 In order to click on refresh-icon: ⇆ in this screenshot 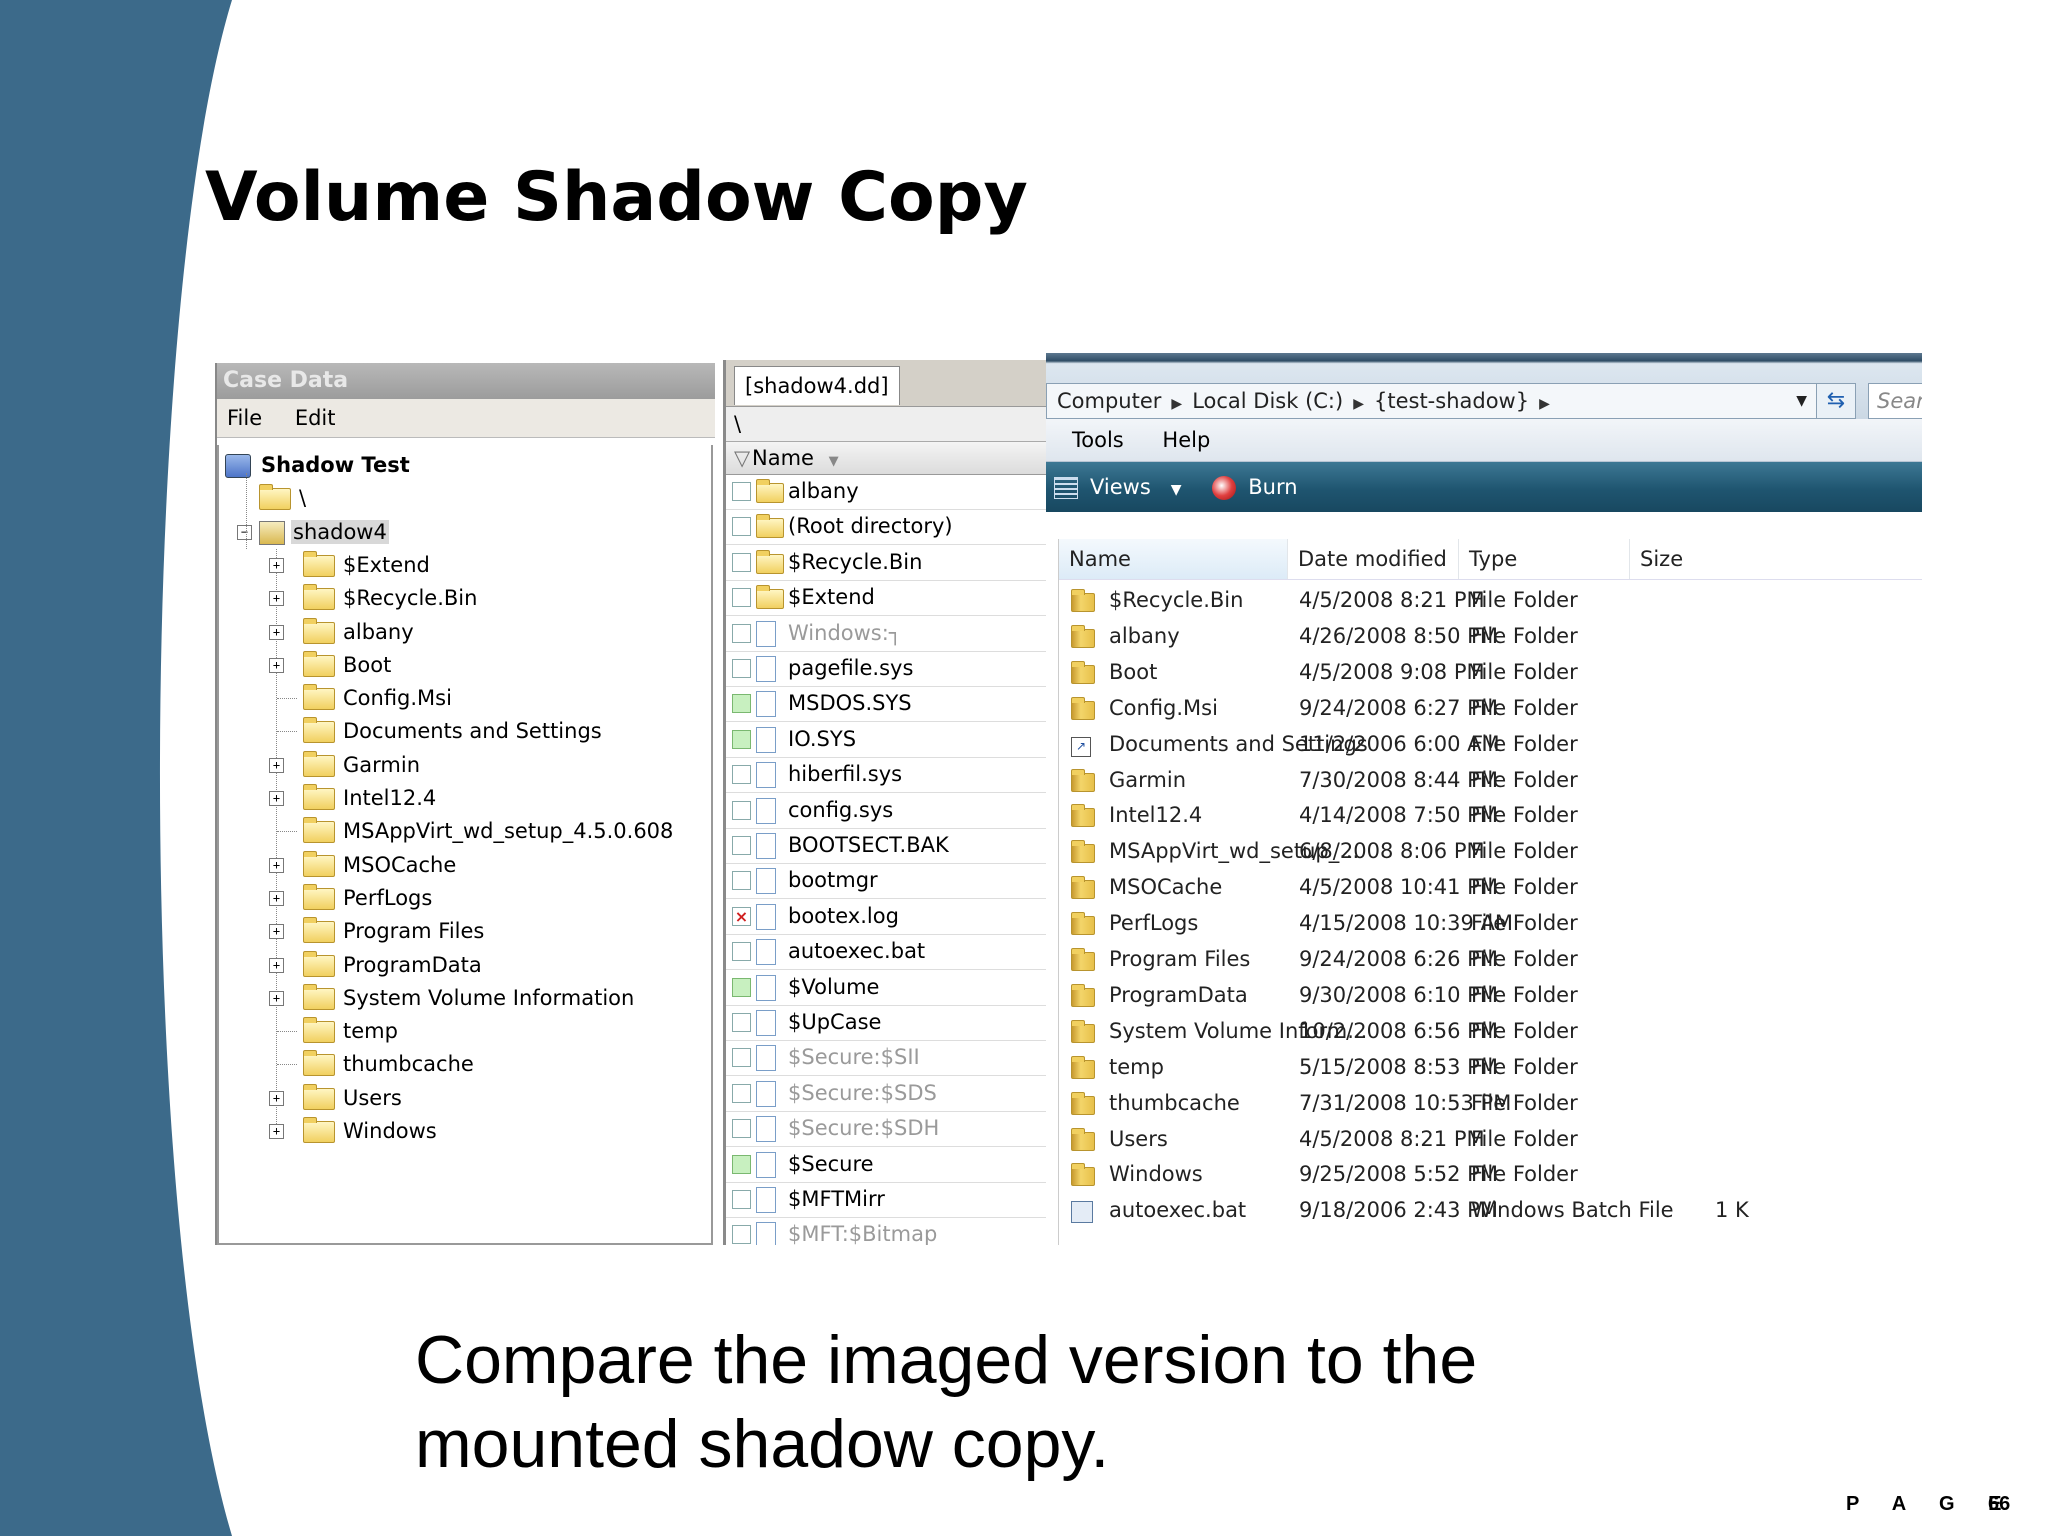, I will do `click(1836, 401)`.